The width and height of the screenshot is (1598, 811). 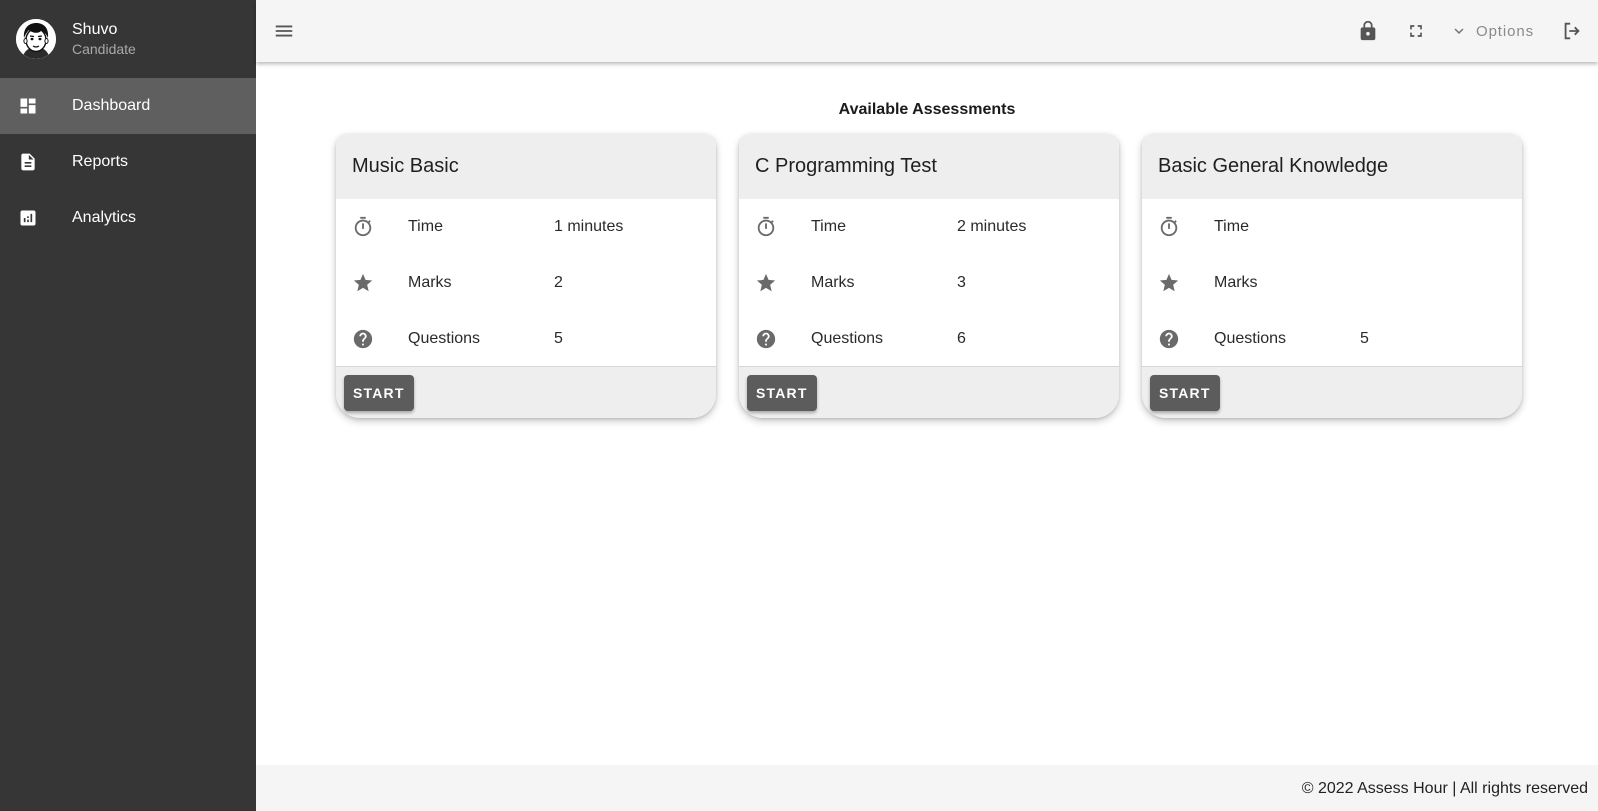 I want to click on questions-value: 6, so click(x=961, y=338).